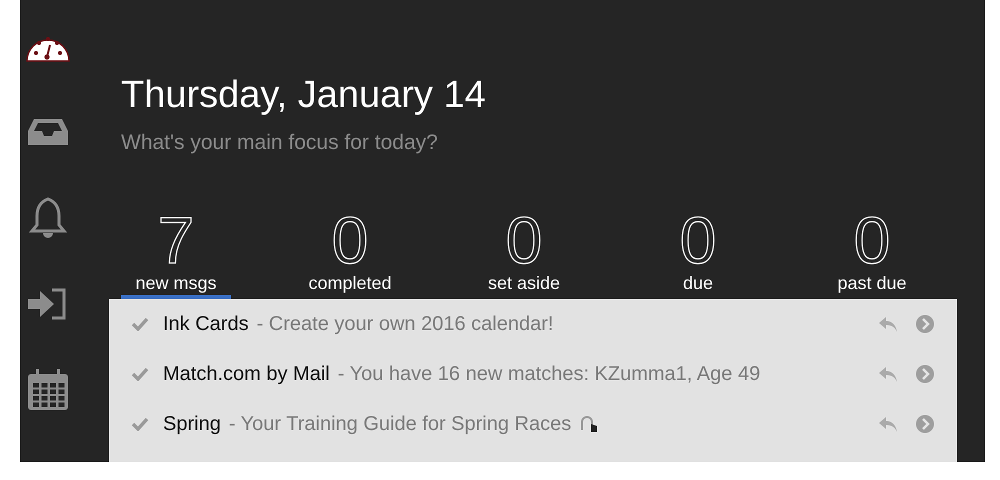 The height and width of the screenshot is (480, 1000). Describe the element at coordinates (48, 390) in the screenshot. I see `calendar-icon` at that location.